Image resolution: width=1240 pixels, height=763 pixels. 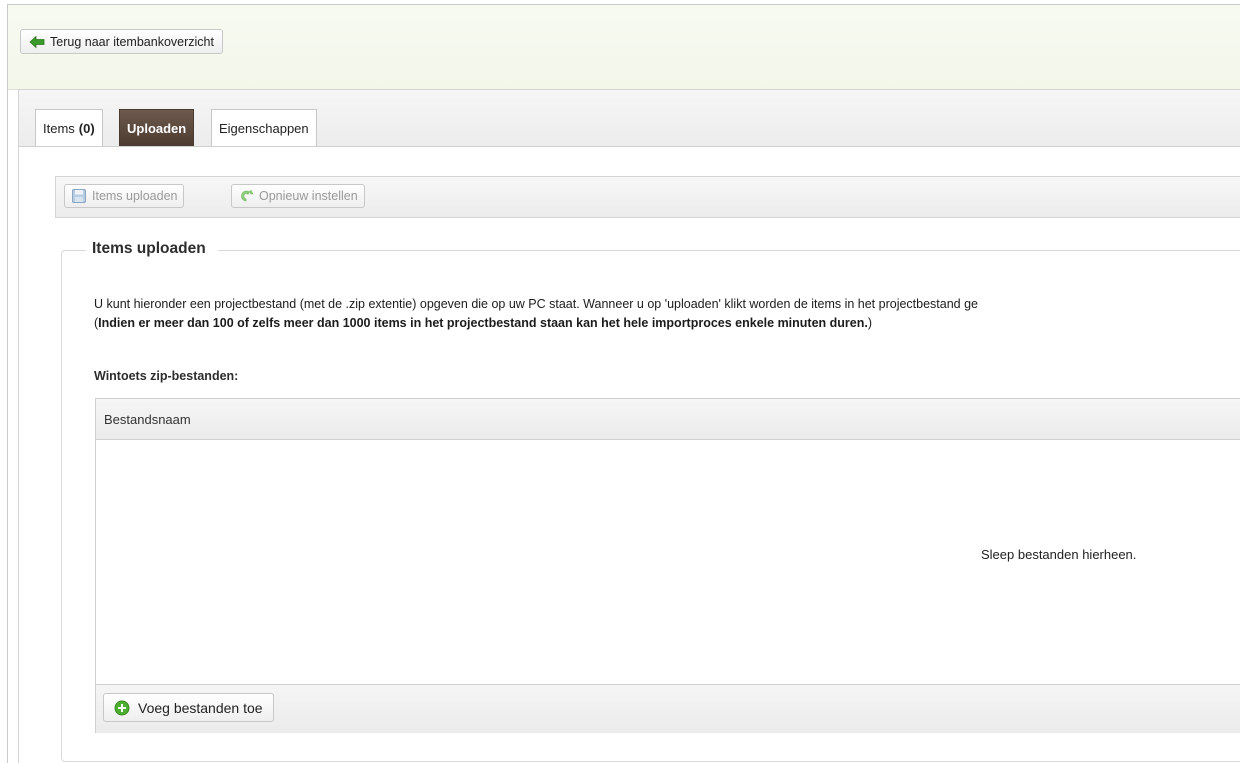 What do you see at coordinates (668, 419) in the screenshot?
I see `grid-header: Bestandsnaam` at bounding box center [668, 419].